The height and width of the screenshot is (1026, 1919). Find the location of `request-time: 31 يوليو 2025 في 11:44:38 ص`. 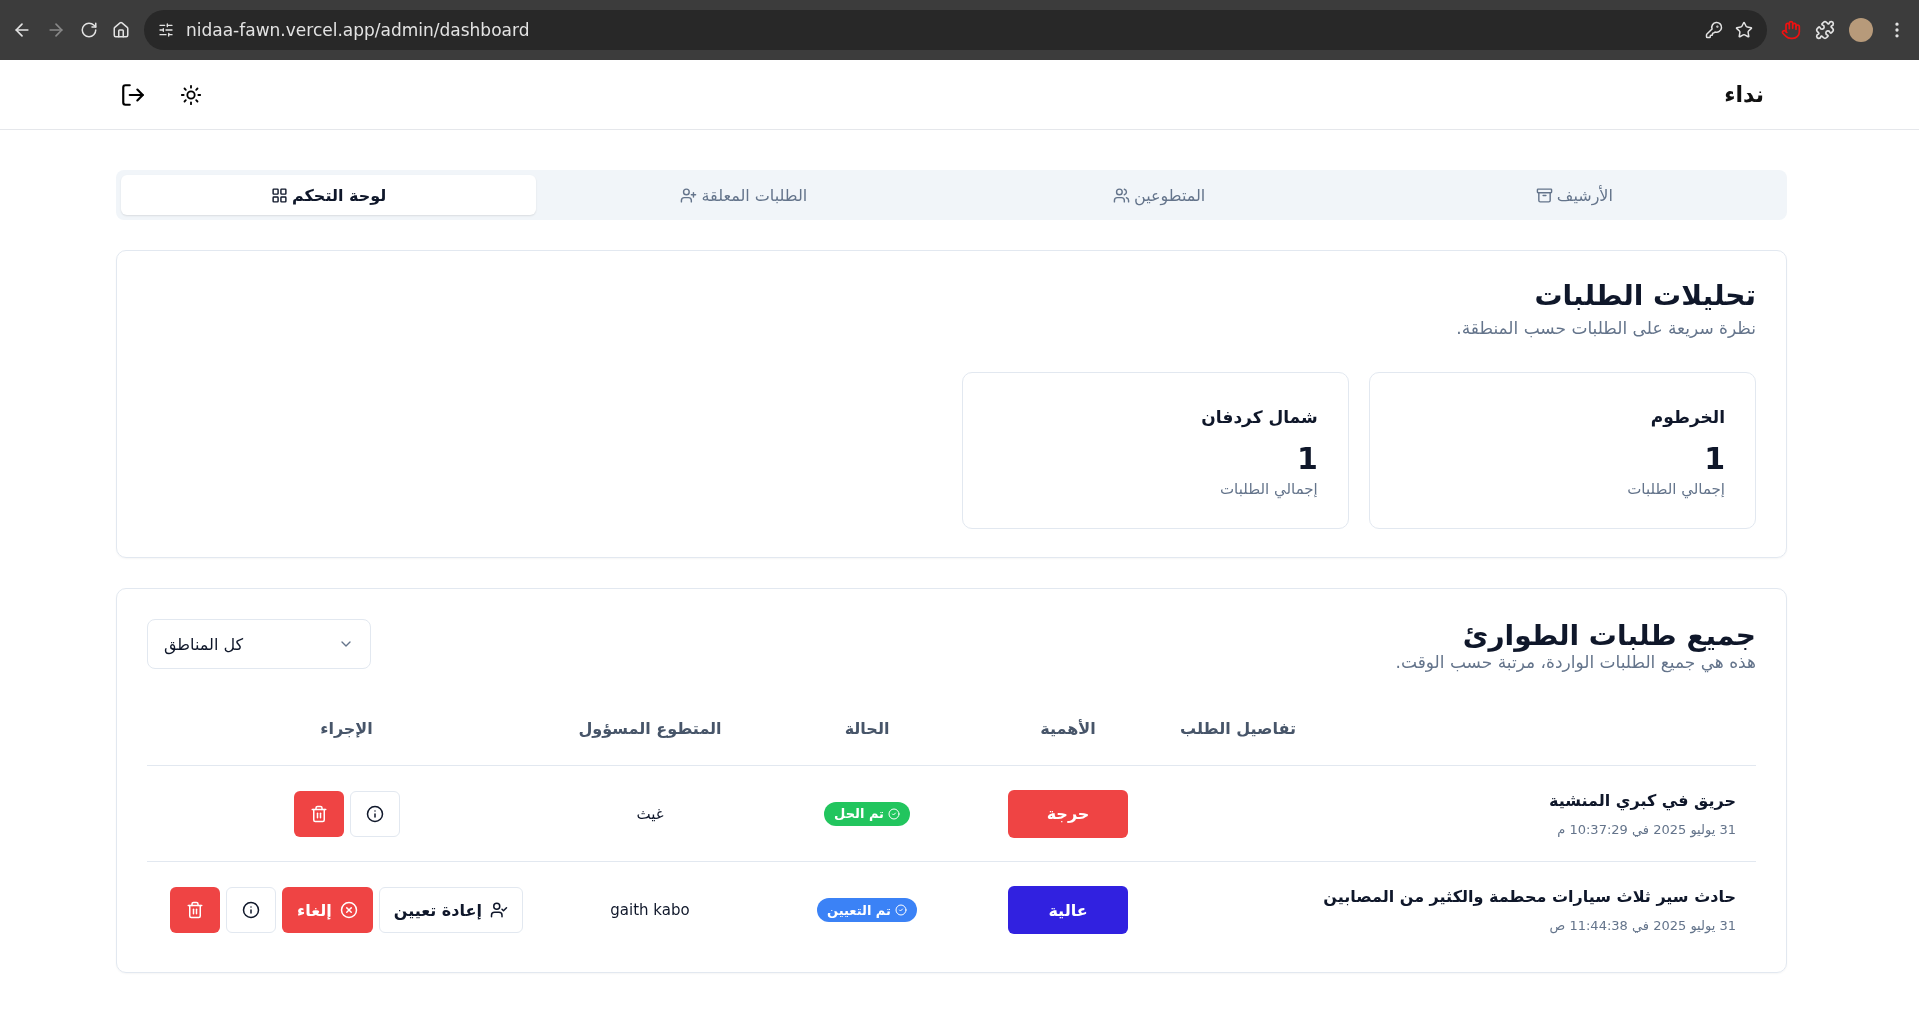

request-time: 31 يوليو 2025 في 11:44:38 ص is located at coordinates (1642, 925).